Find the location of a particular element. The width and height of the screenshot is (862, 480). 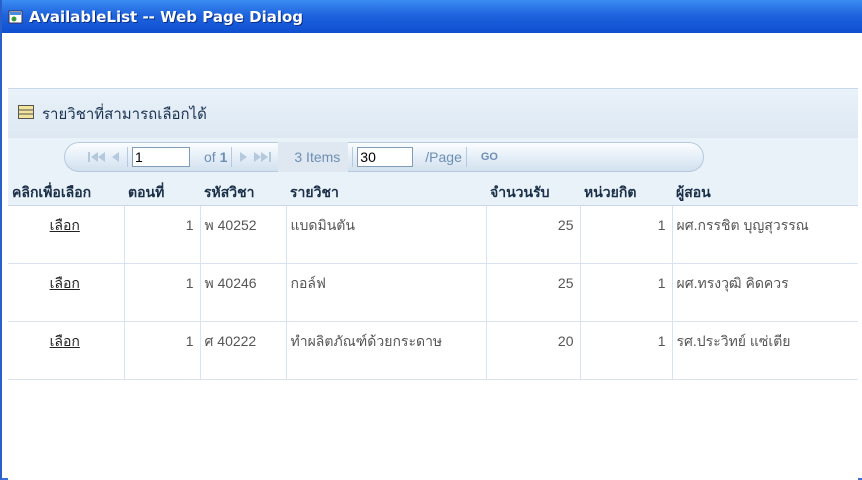

next-page-icon is located at coordinates (243, 157).